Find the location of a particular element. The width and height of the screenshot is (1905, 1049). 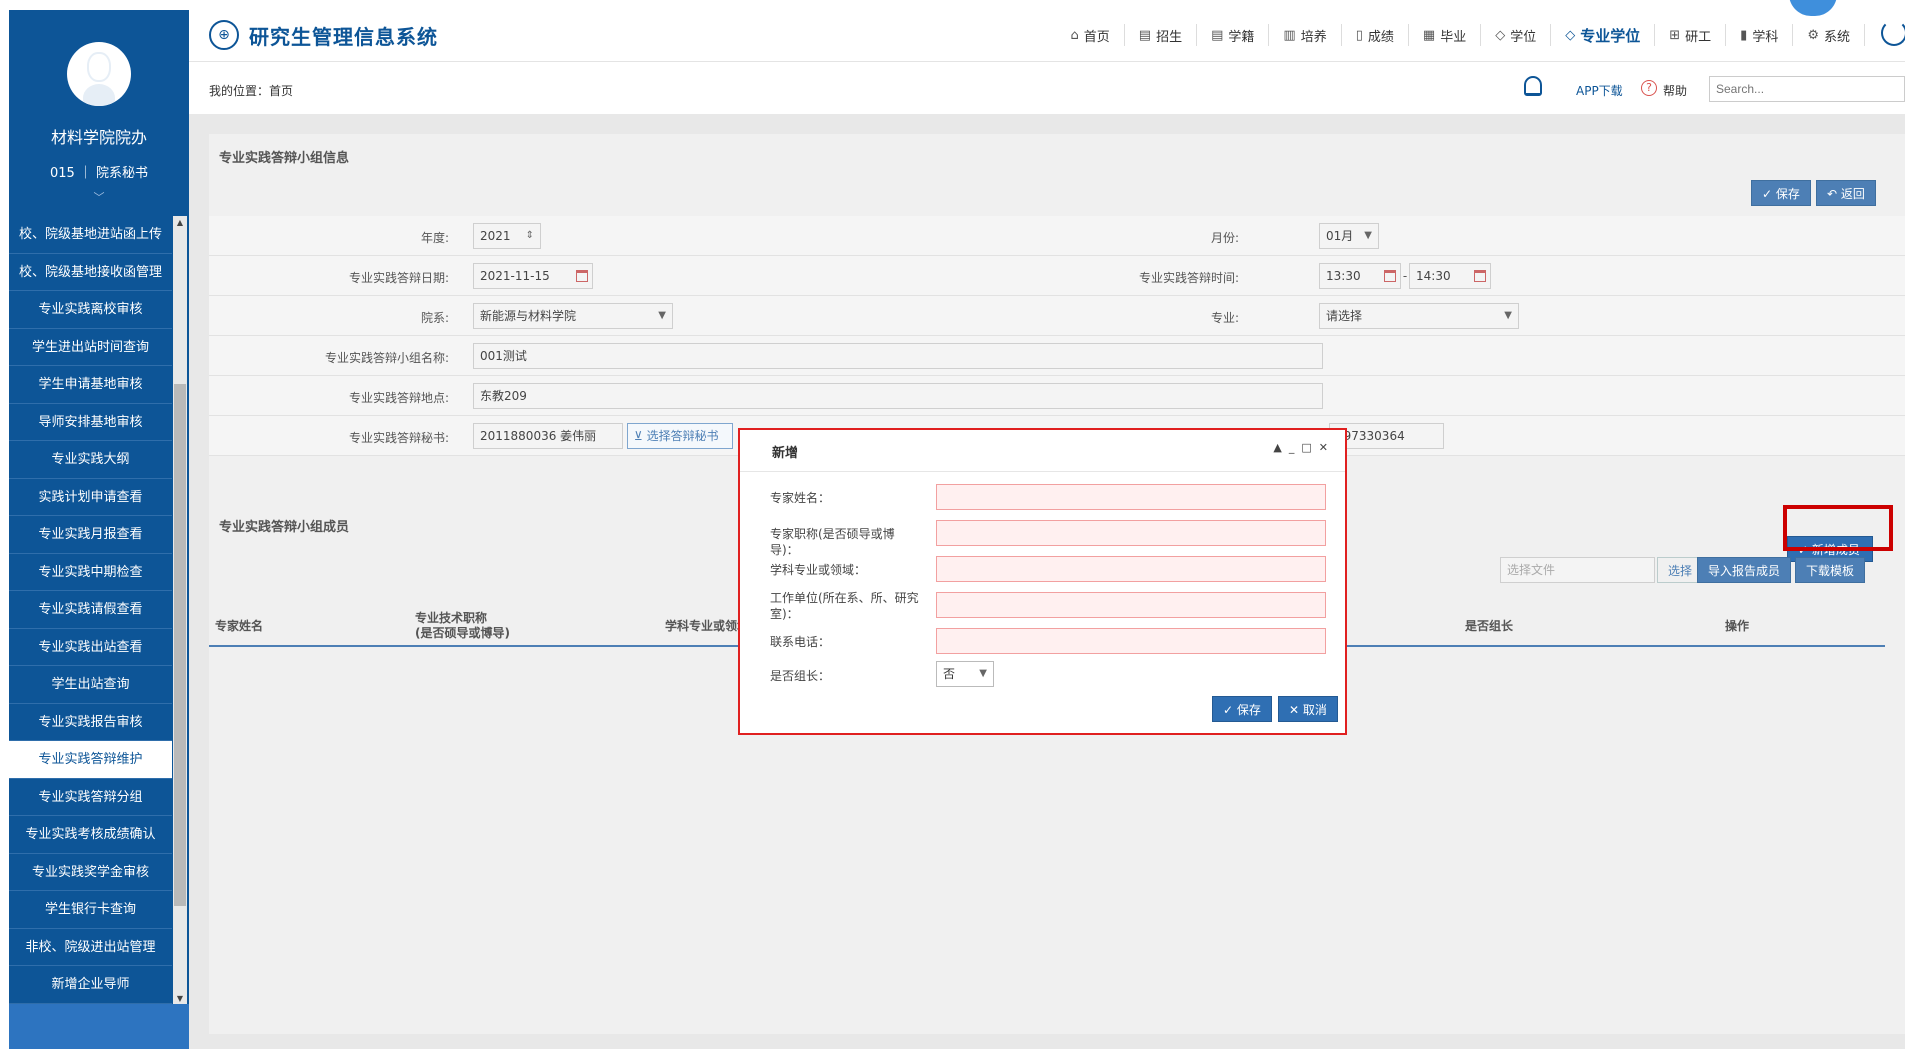

members-title: 专业实践答辩小组成员 is located at coordinates (284, 527).